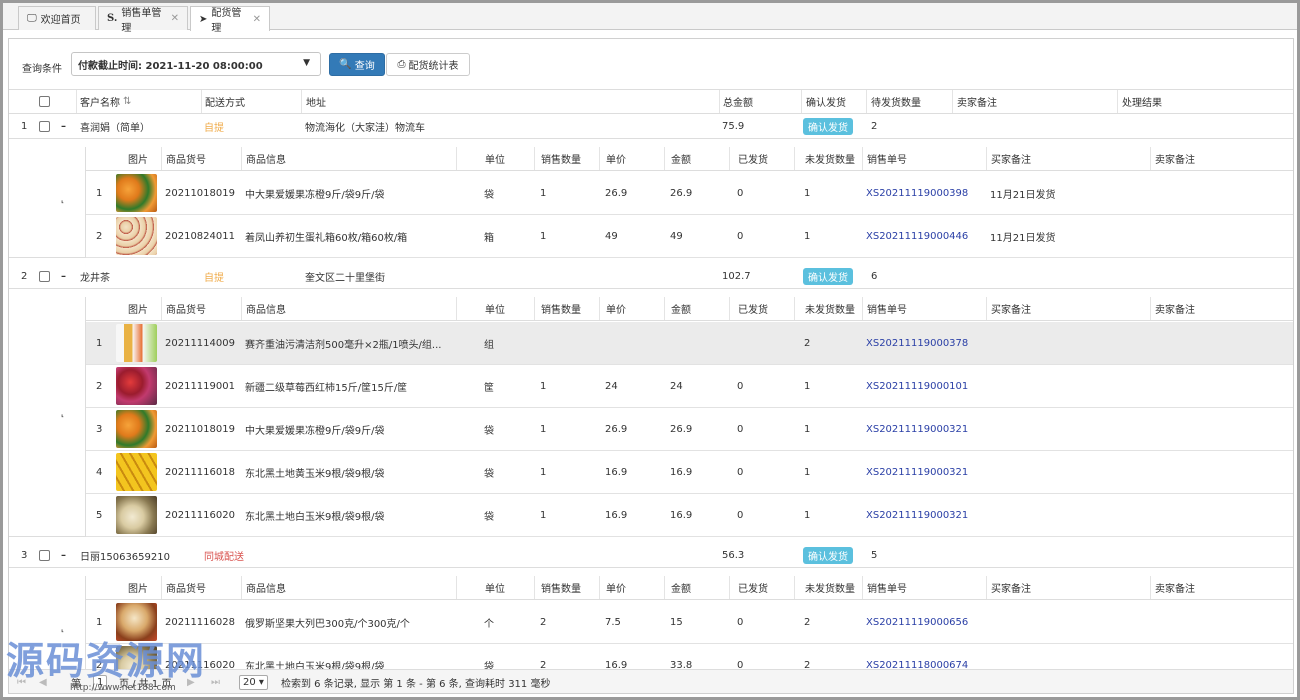 The height and width of the screenshot is (700, 1300). I want to click on subcol-order: 销售单号, so click(924, 158).